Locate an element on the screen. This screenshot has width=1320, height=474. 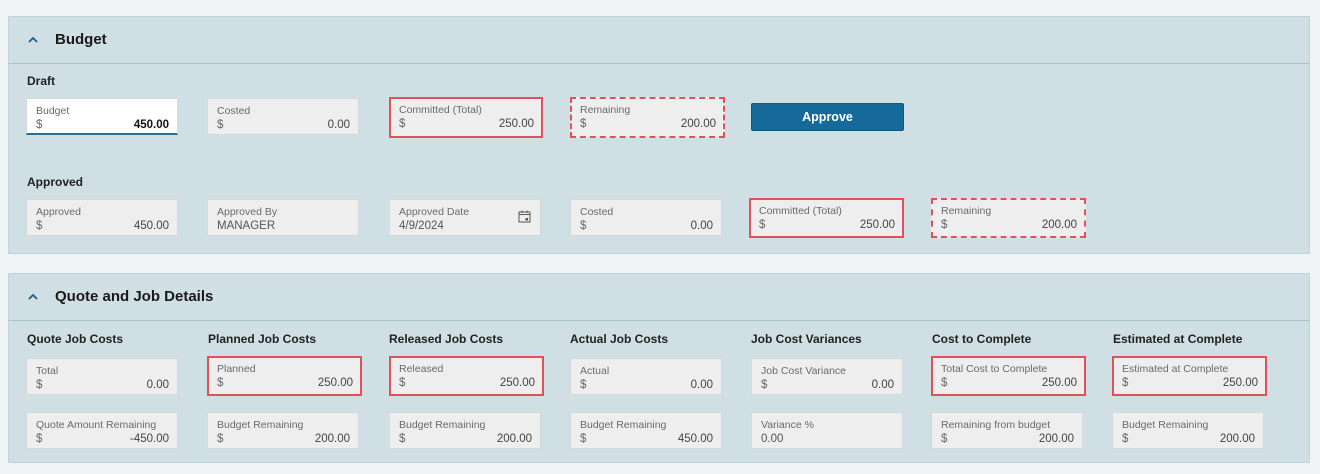
approved-costed-field: Costed $ 0.00 is located at coordinates (646, 217).